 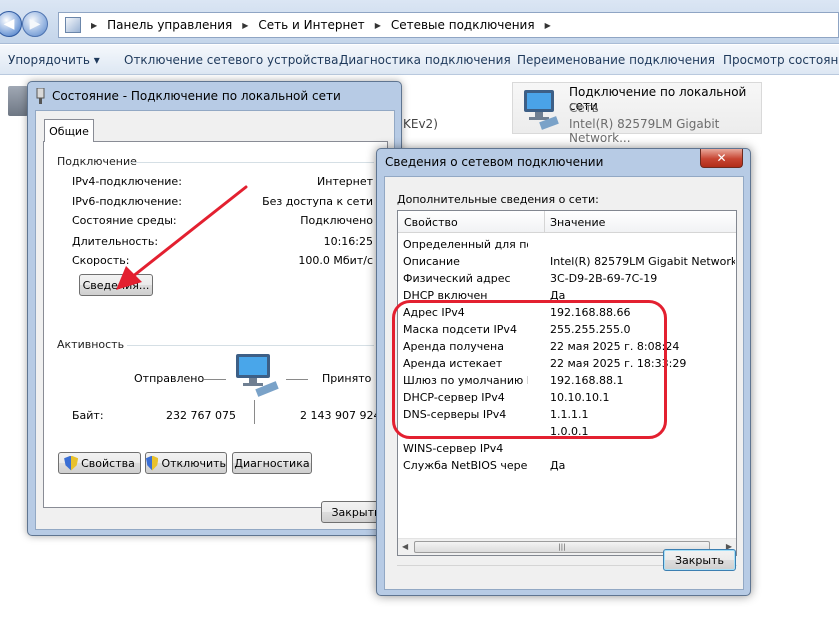 I want to click on details-close-button-label: Закрыть, so click(x=699, y=560).